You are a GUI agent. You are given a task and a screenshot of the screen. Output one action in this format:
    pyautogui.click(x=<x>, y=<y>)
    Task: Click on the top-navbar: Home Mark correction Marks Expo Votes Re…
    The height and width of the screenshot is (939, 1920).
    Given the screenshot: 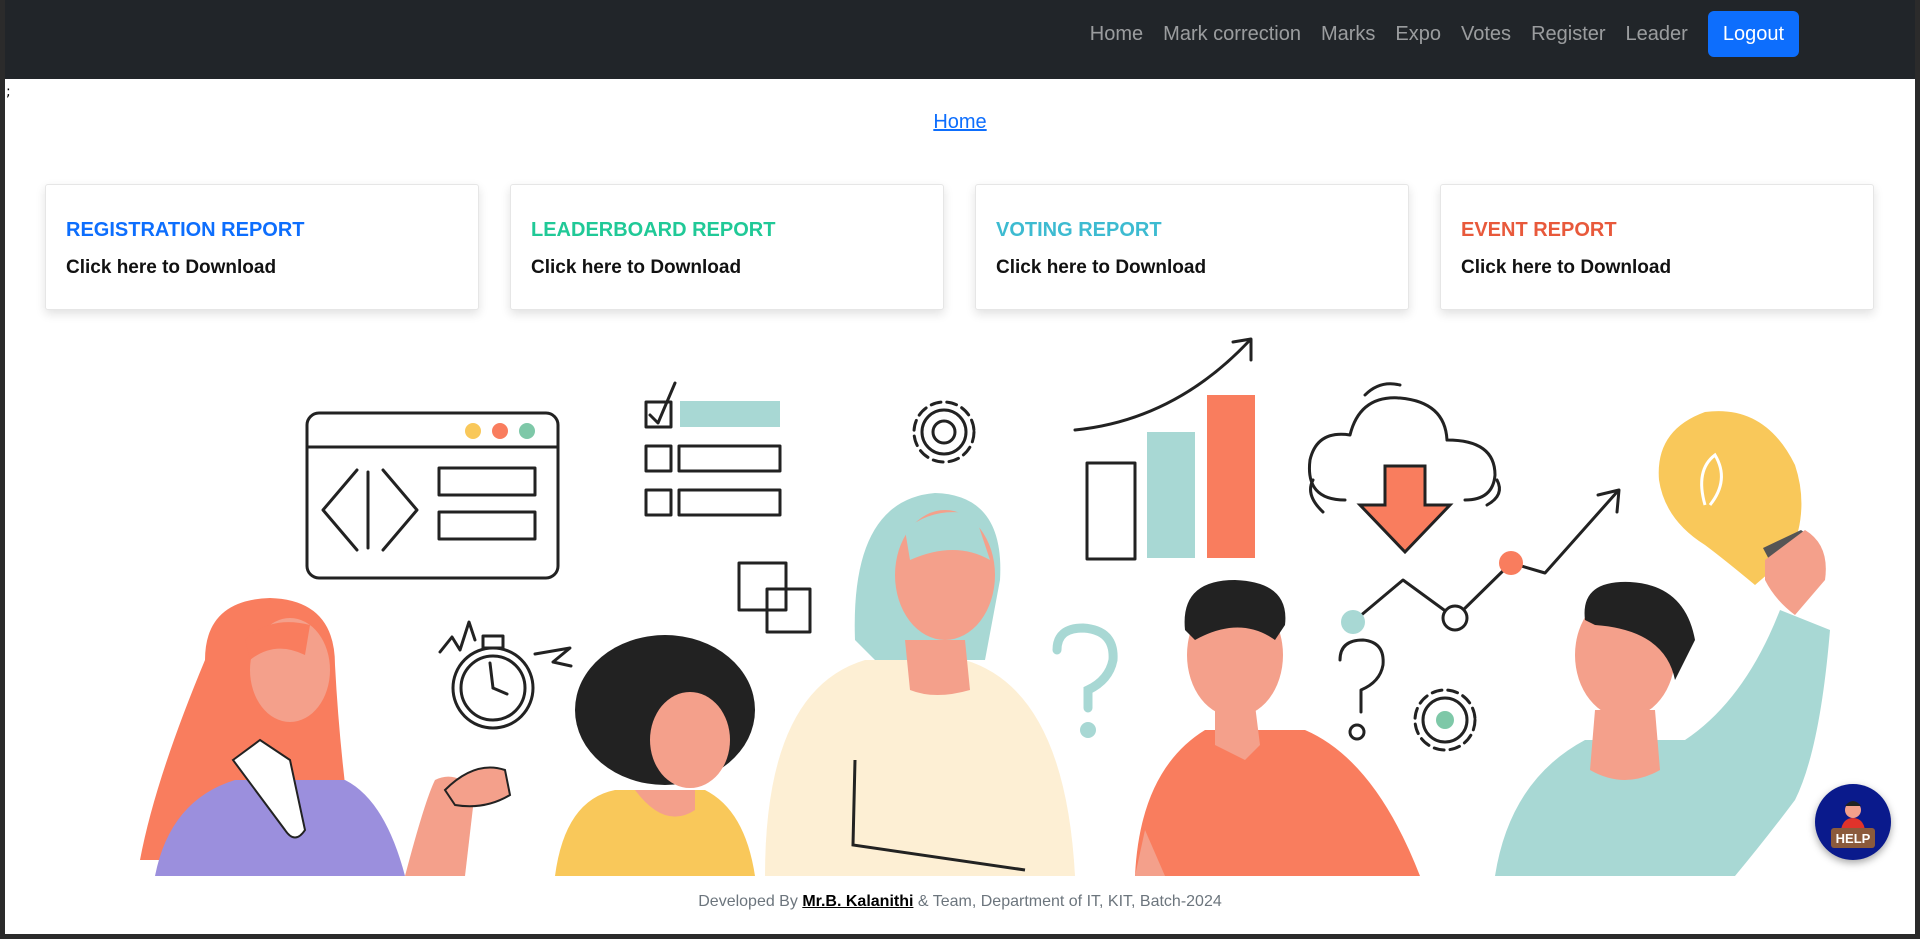 What is the action you would take?
    pyautogui.click(x=960, y=39)
    